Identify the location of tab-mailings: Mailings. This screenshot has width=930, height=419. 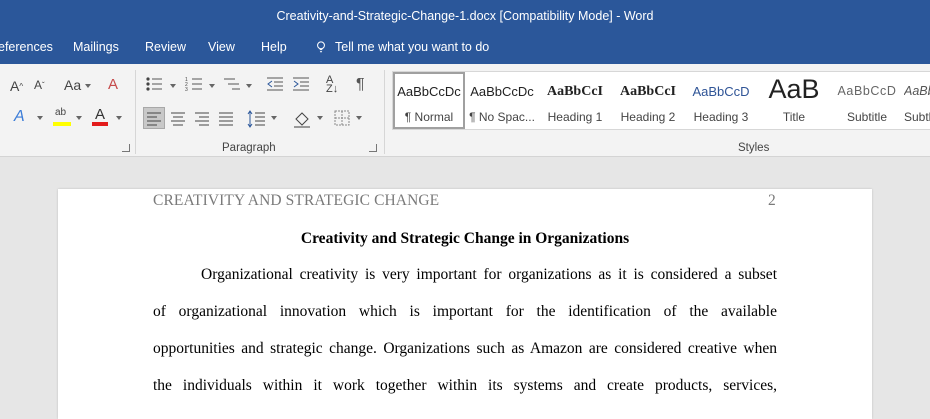
(96, 47).